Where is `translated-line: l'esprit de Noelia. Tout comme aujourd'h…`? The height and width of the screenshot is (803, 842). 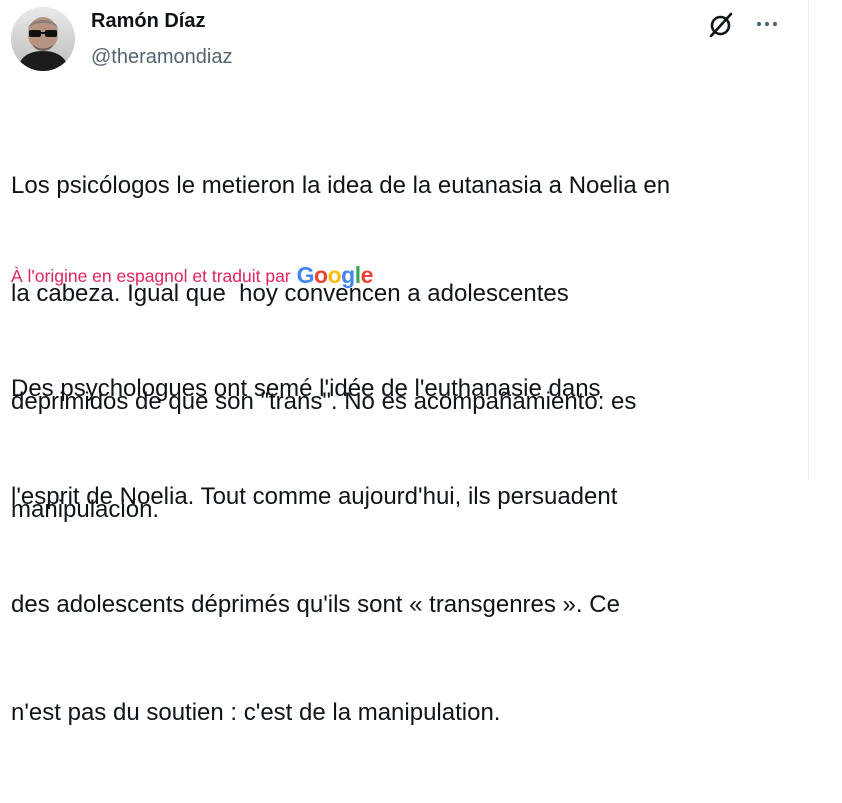 translated-line: l'esprit de Noelia. Tout comme aujourd'h… is located at coordinates (314, 496).